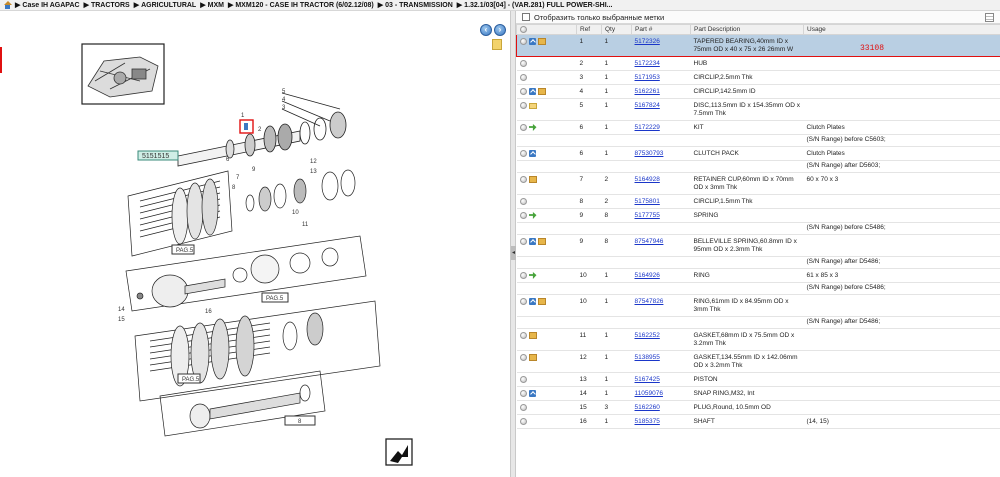  I want to click on table-row: 6 1 5172229 KIT Clutch Plates, so click(758, 127).